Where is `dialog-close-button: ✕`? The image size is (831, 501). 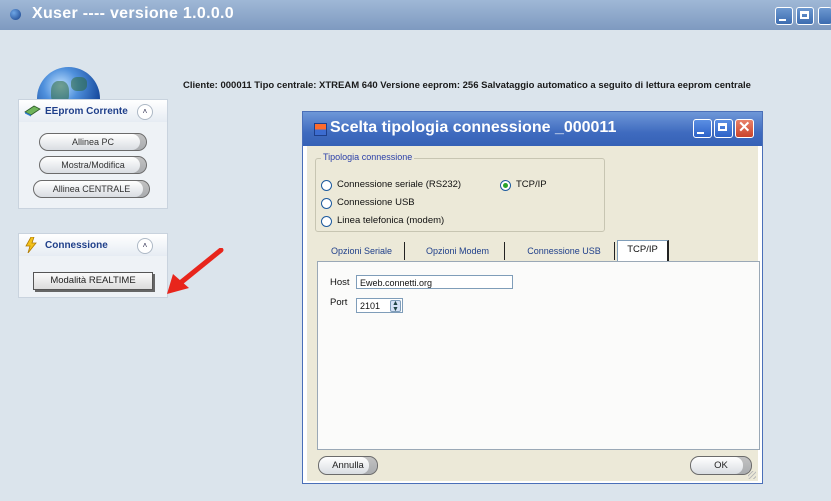
dialog-close-button: ✕ is located at coordinates (744, 128).